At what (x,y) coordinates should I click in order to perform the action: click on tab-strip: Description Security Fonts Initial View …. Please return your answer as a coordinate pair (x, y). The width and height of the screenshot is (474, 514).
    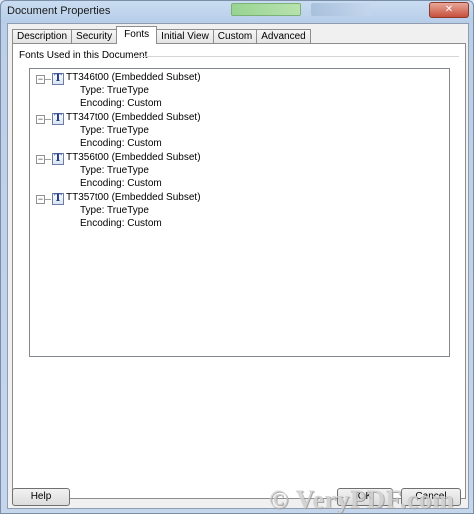
    Looking at the image, I should click on (161, 35).